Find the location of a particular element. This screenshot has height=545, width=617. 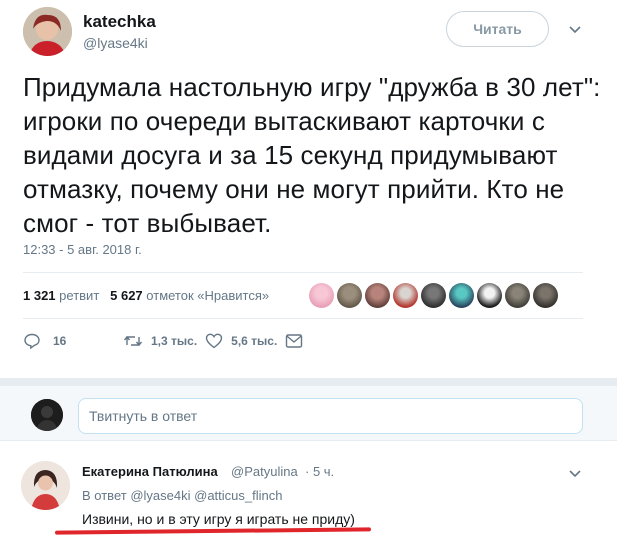

mention-link: @atticus_flinch is located at coordinates (238, 495).